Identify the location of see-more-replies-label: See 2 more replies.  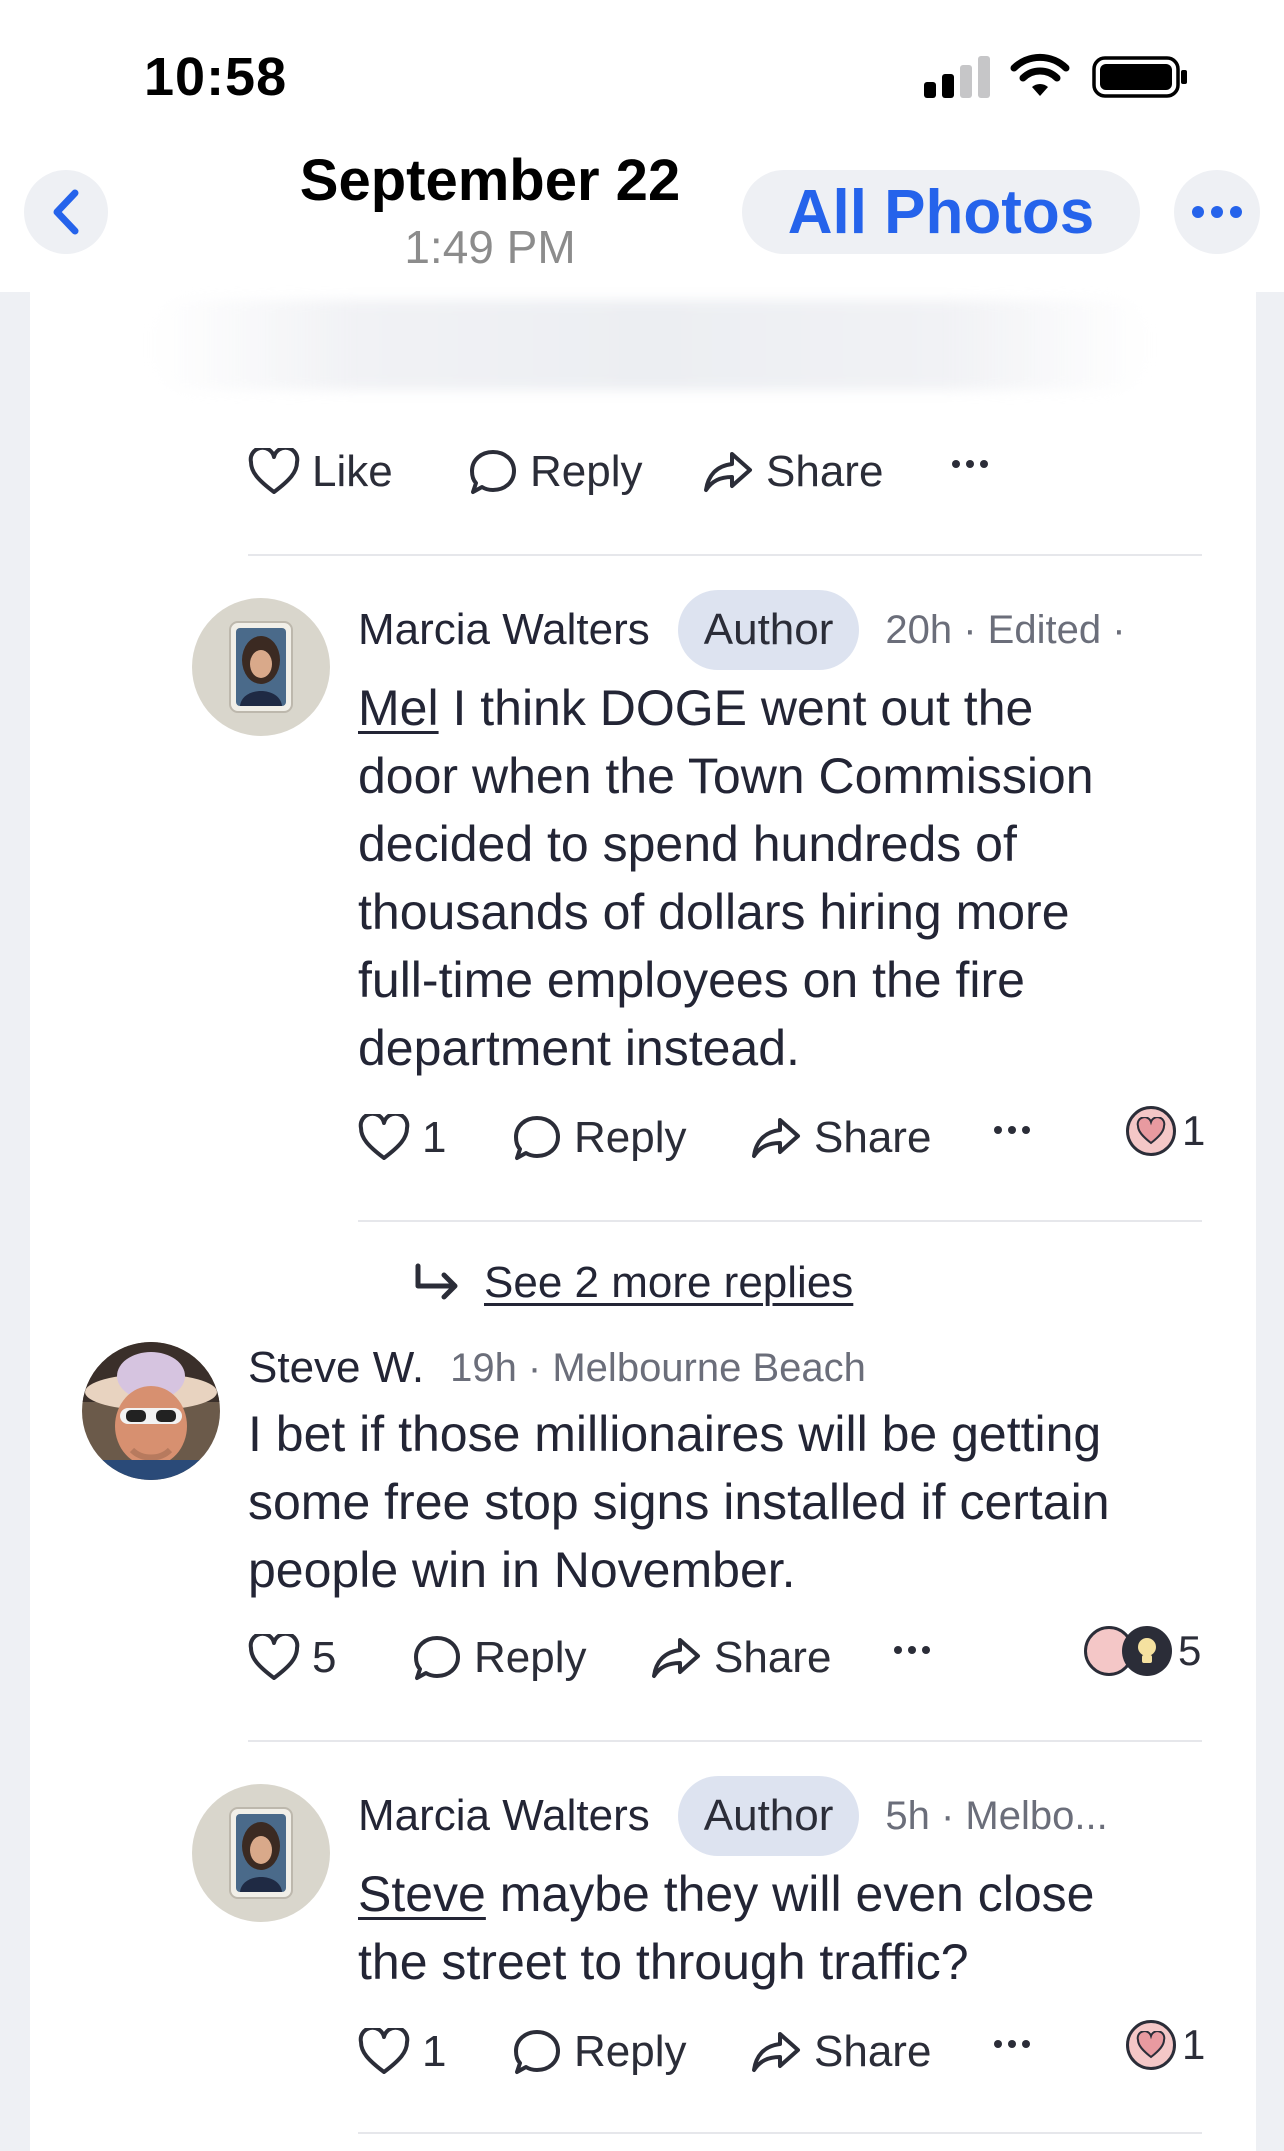
(669, 1282).